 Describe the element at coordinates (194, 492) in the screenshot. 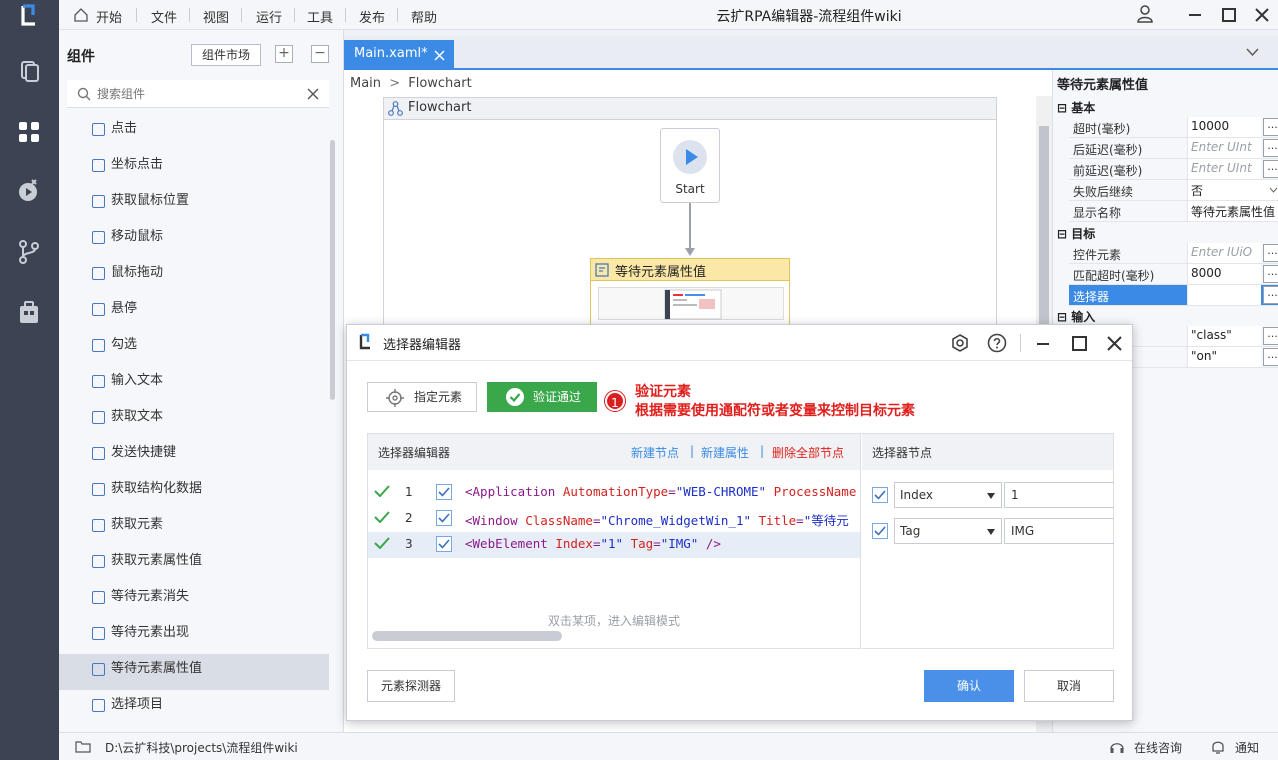

I see `component-item: 获取结构化数据` at that location.